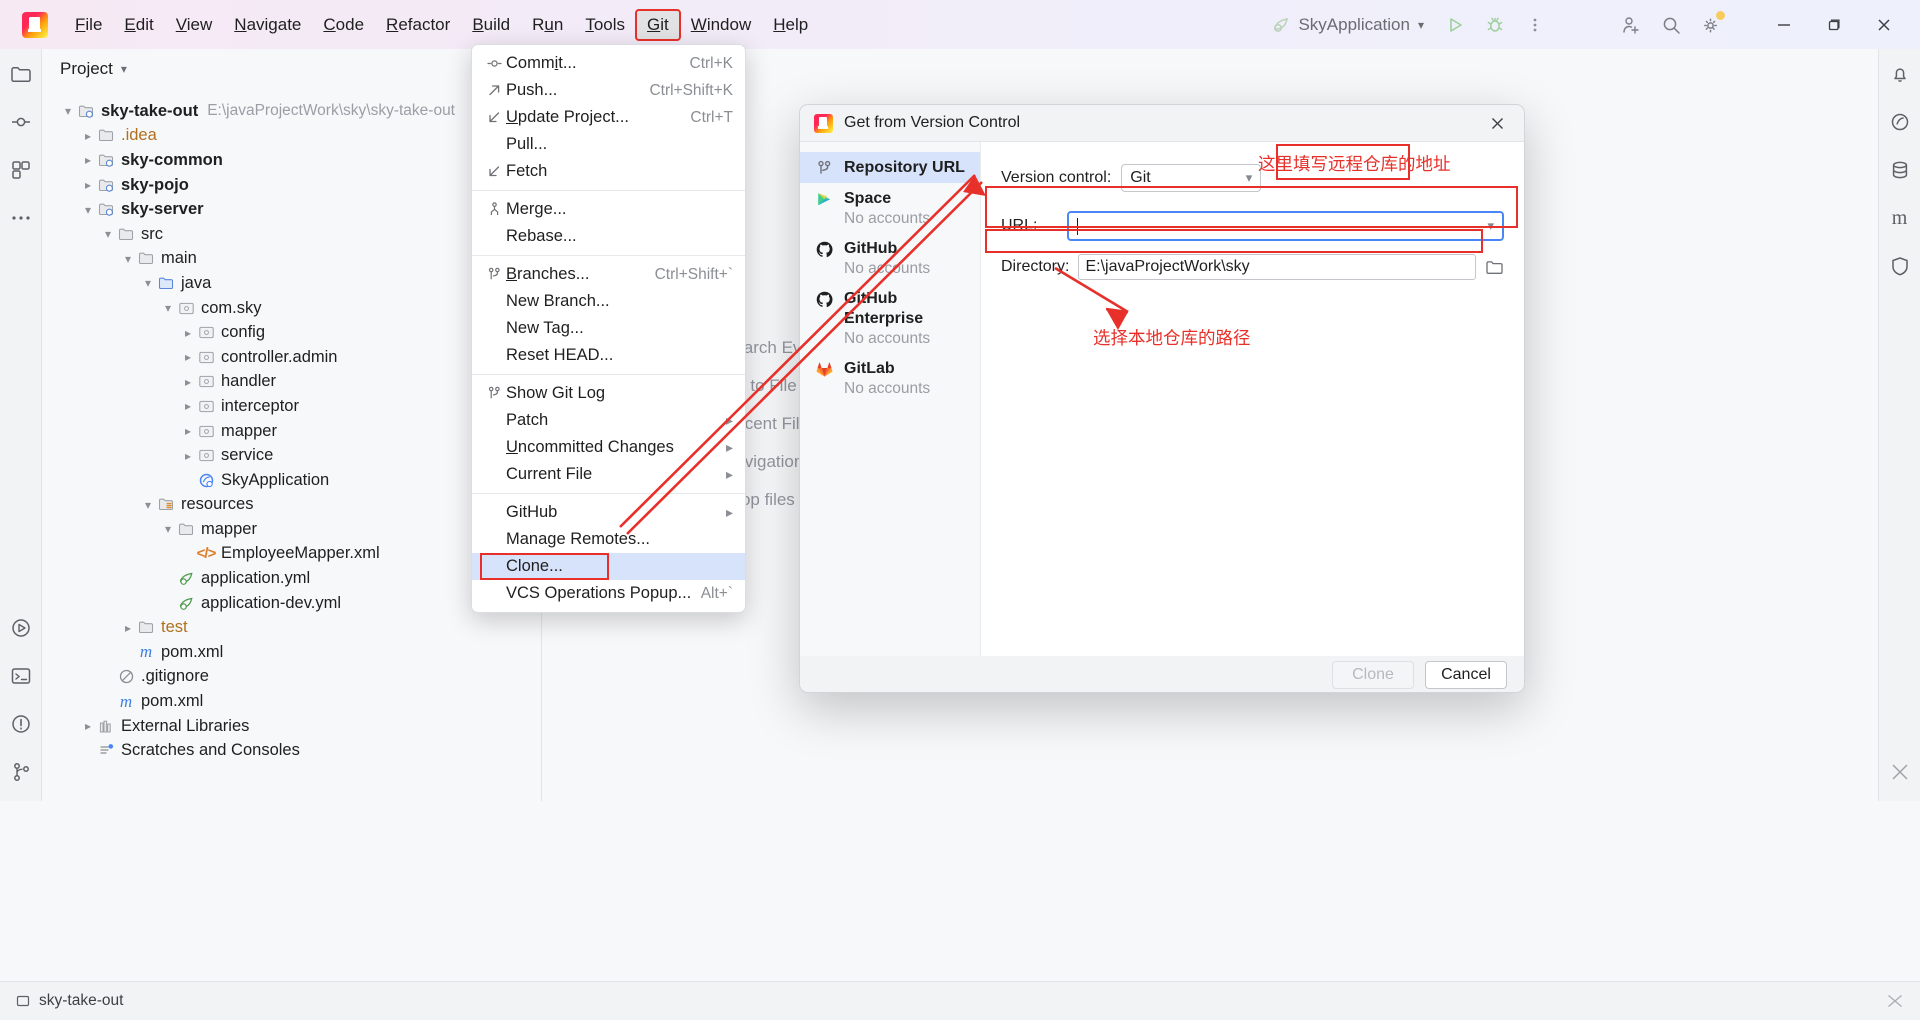 This screenshot has height=1020, width=1920. I want to click on tree-node: ▾ main, so click(291, 259).